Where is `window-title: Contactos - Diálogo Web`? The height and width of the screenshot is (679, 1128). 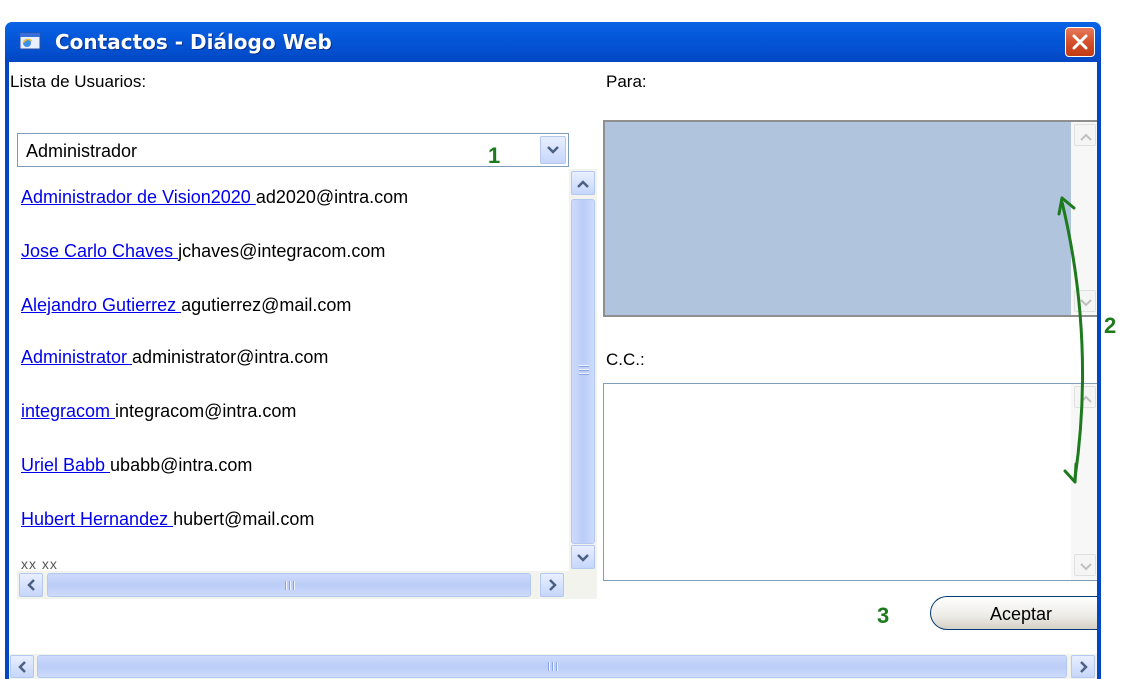 window-title: Contactos - Diálogo Web is located at coordinates (193, 42).